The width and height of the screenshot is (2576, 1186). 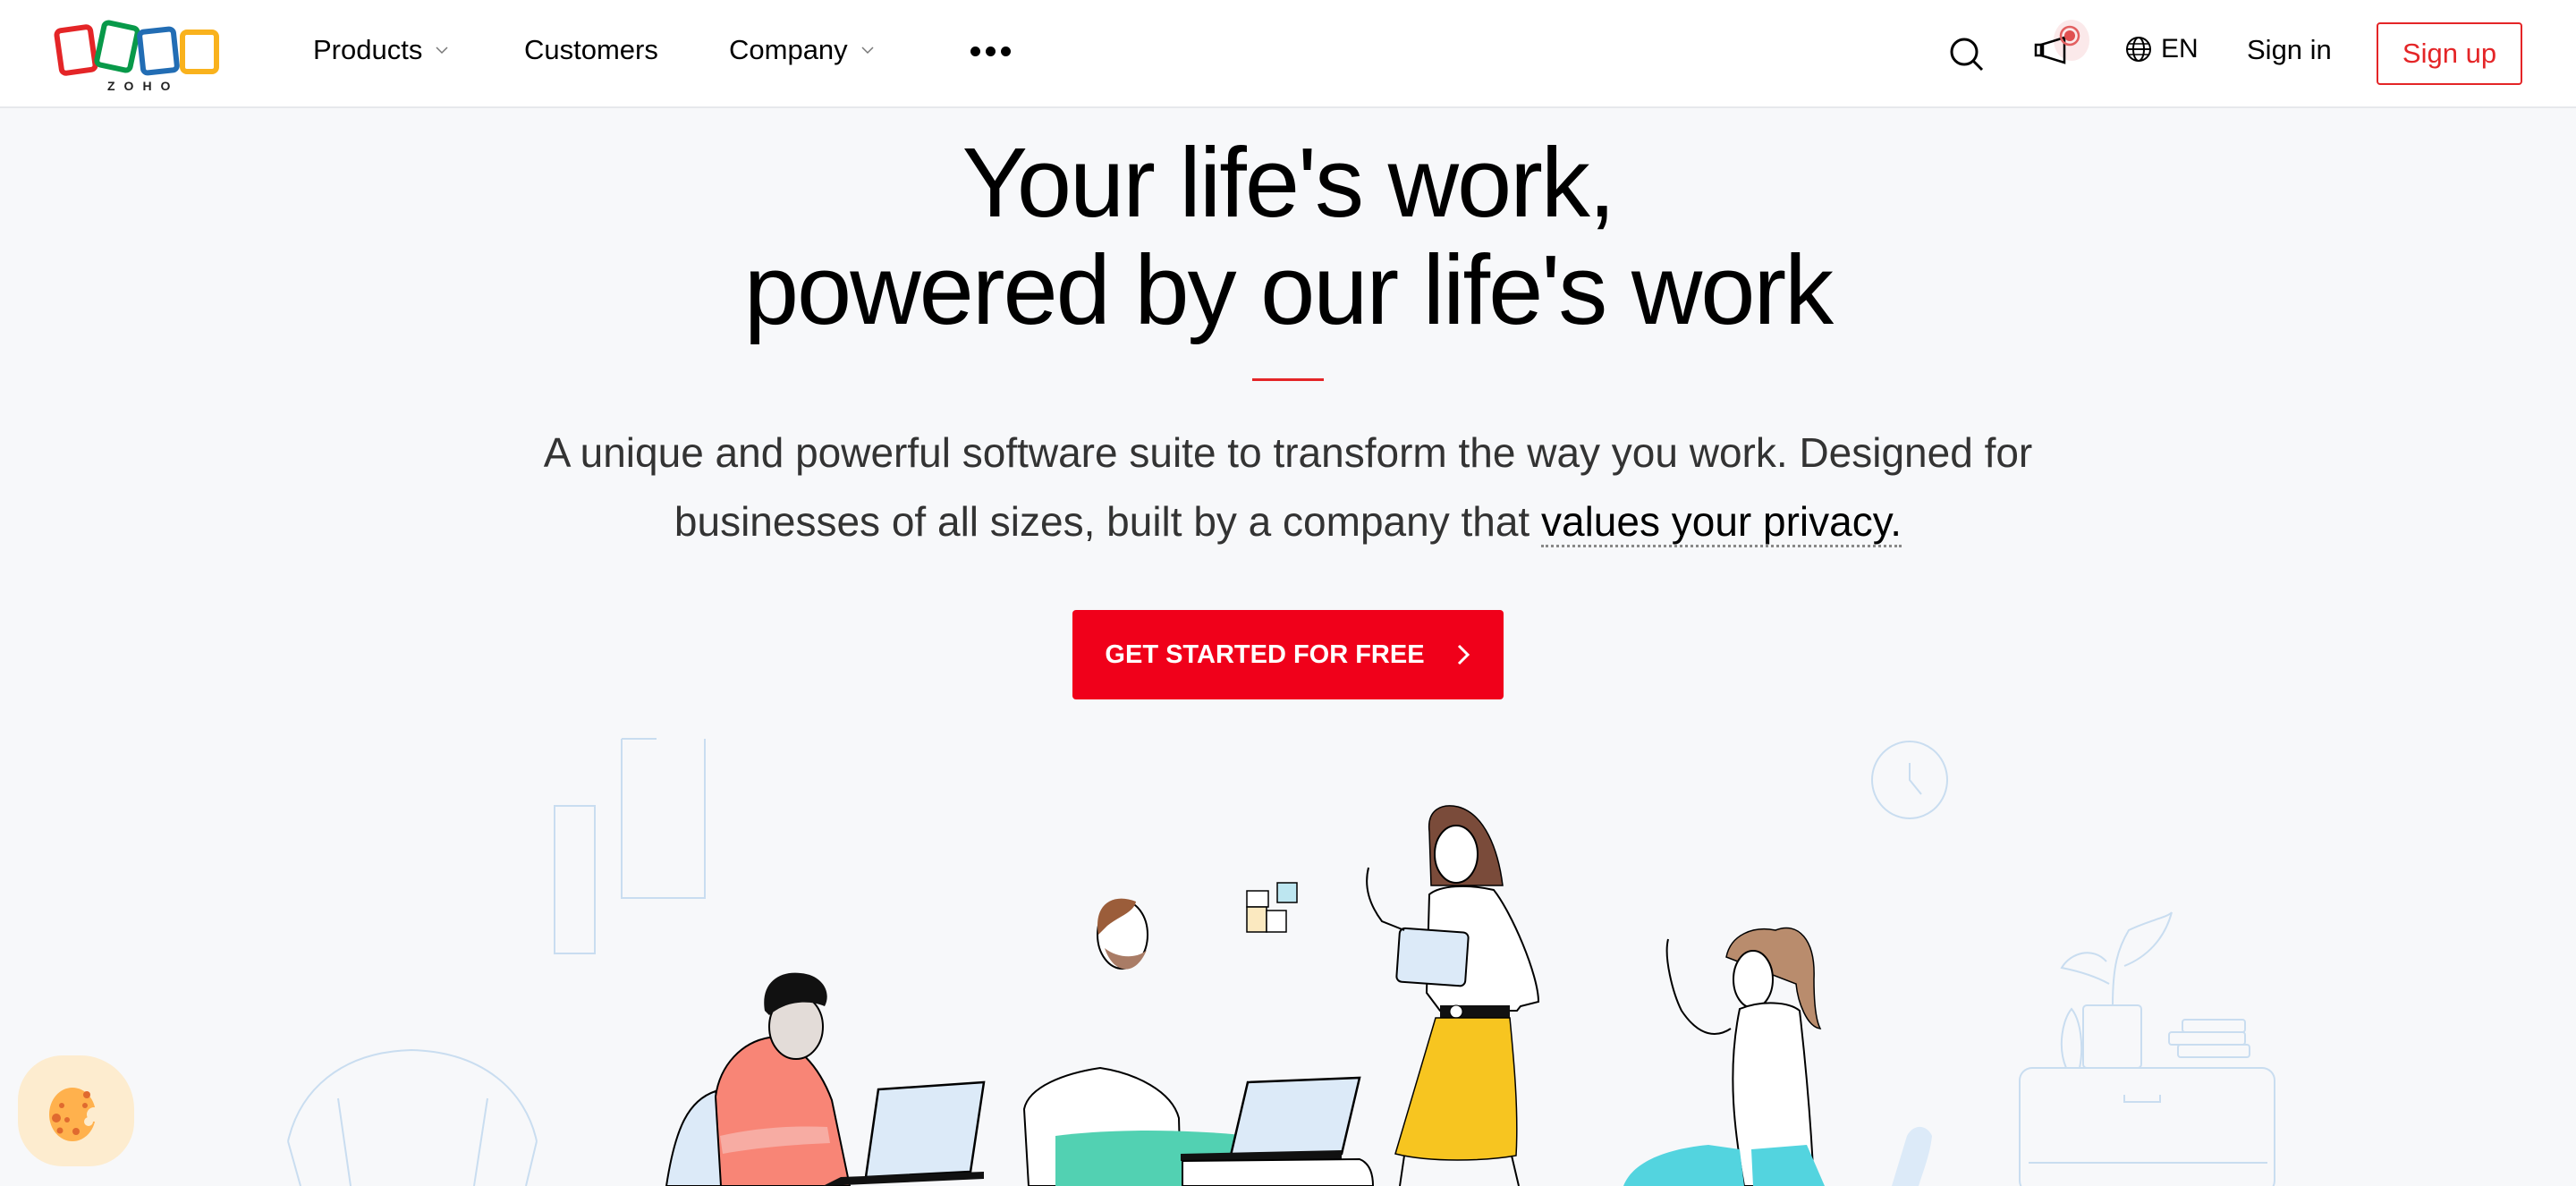 I want to click on privacy-link: values your privacy., so click(x=1721, y=522).